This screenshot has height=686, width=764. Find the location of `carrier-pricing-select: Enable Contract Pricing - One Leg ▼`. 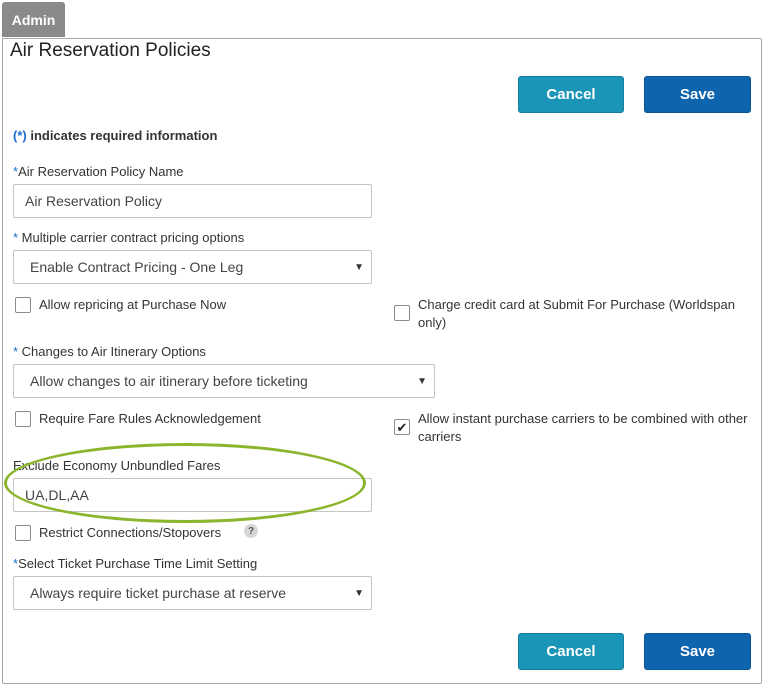

carrier-pricing-select: Enable Contract Pricing - One Leg ▼ is located at coordinates (192, 267).